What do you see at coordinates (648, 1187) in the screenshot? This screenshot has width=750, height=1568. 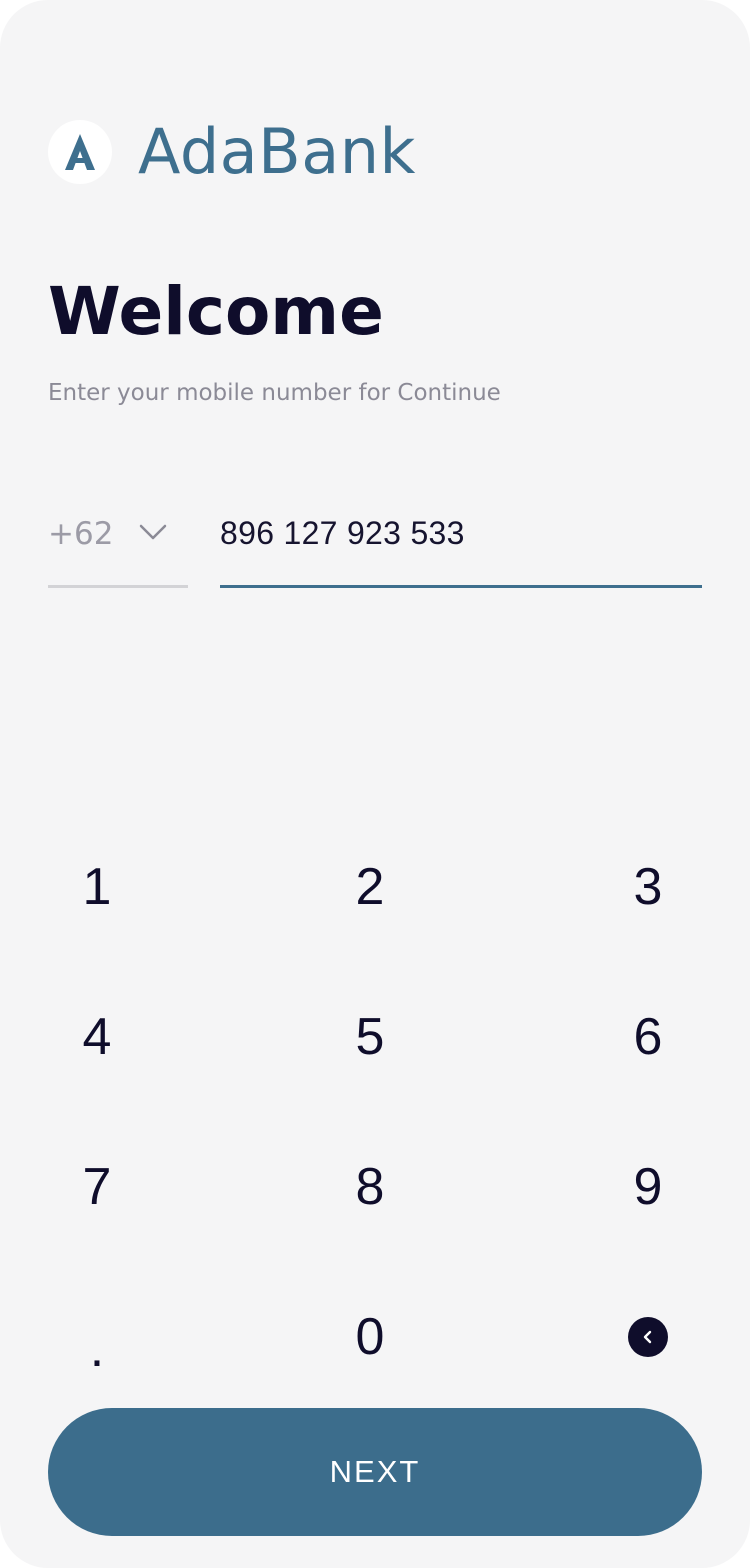 I see `keypad-key-9: 9` at bounding box center [648, 1187].